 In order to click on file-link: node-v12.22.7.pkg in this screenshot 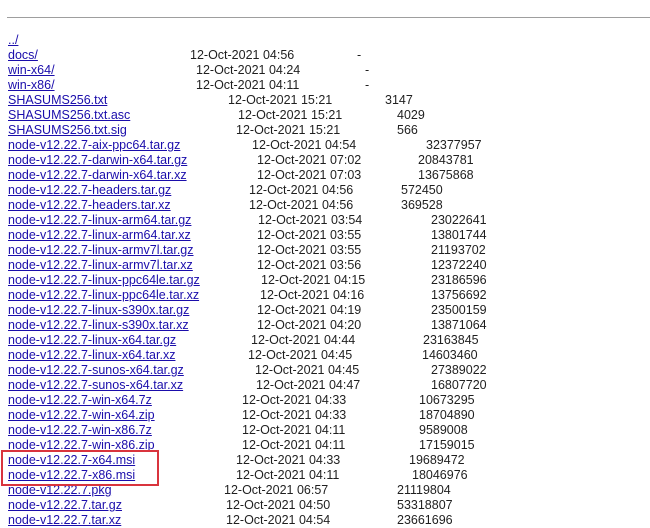, I will do `click(60, 490)`.